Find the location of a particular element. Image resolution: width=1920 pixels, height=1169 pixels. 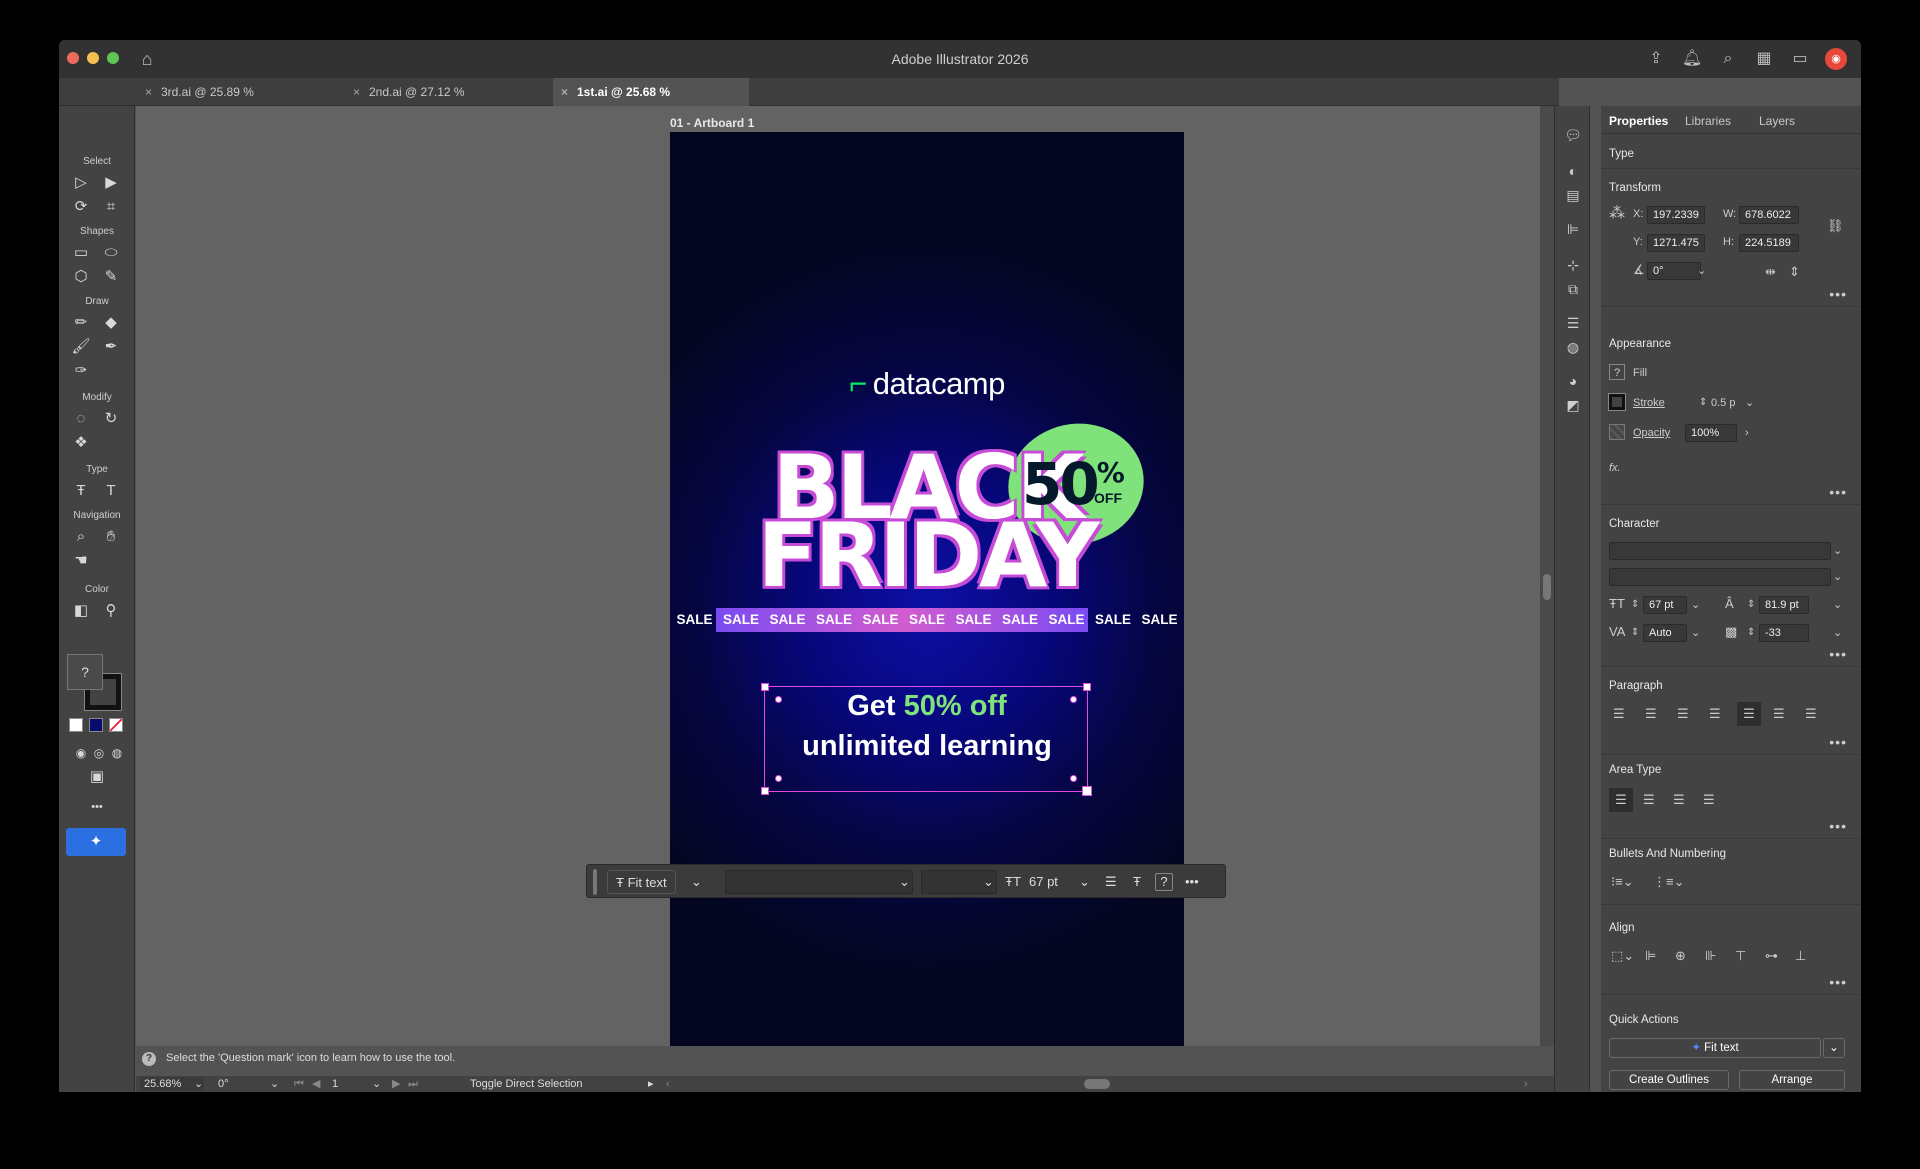

status-menu-icon: ▸ is located at coordinates (651, 1084).